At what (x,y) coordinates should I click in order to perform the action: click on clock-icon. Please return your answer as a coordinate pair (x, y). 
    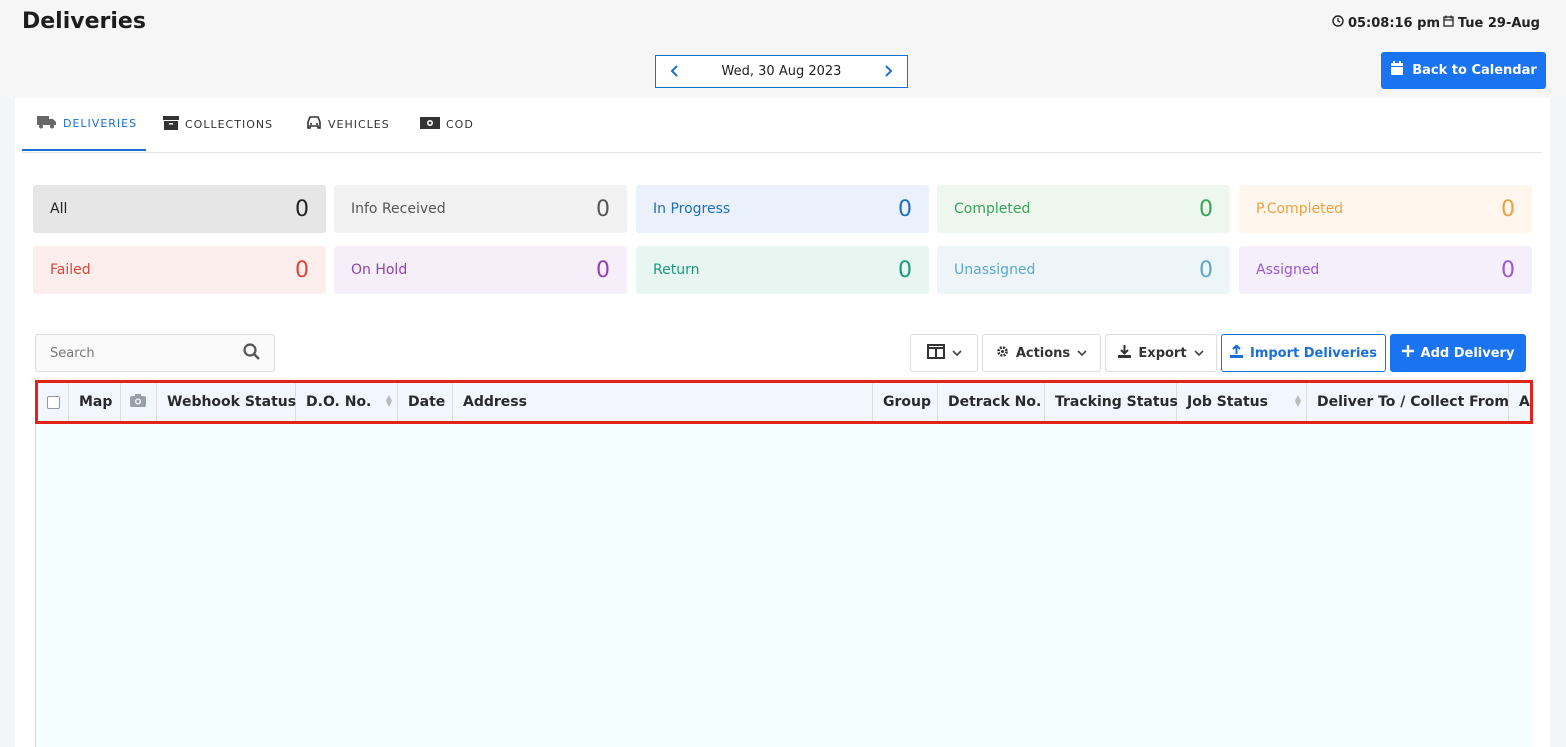
    Looking at the image, I should click on (1338, 23).